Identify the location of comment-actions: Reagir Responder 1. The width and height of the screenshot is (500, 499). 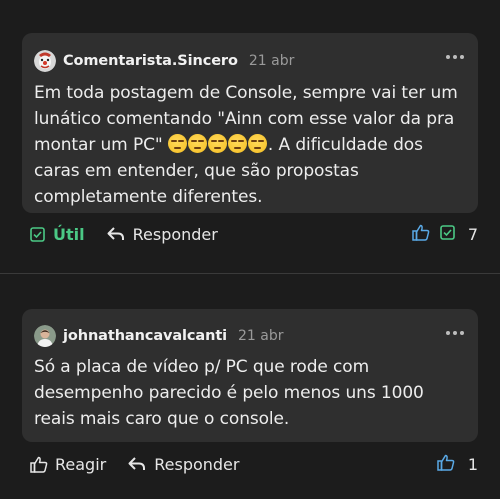
(254, 464).